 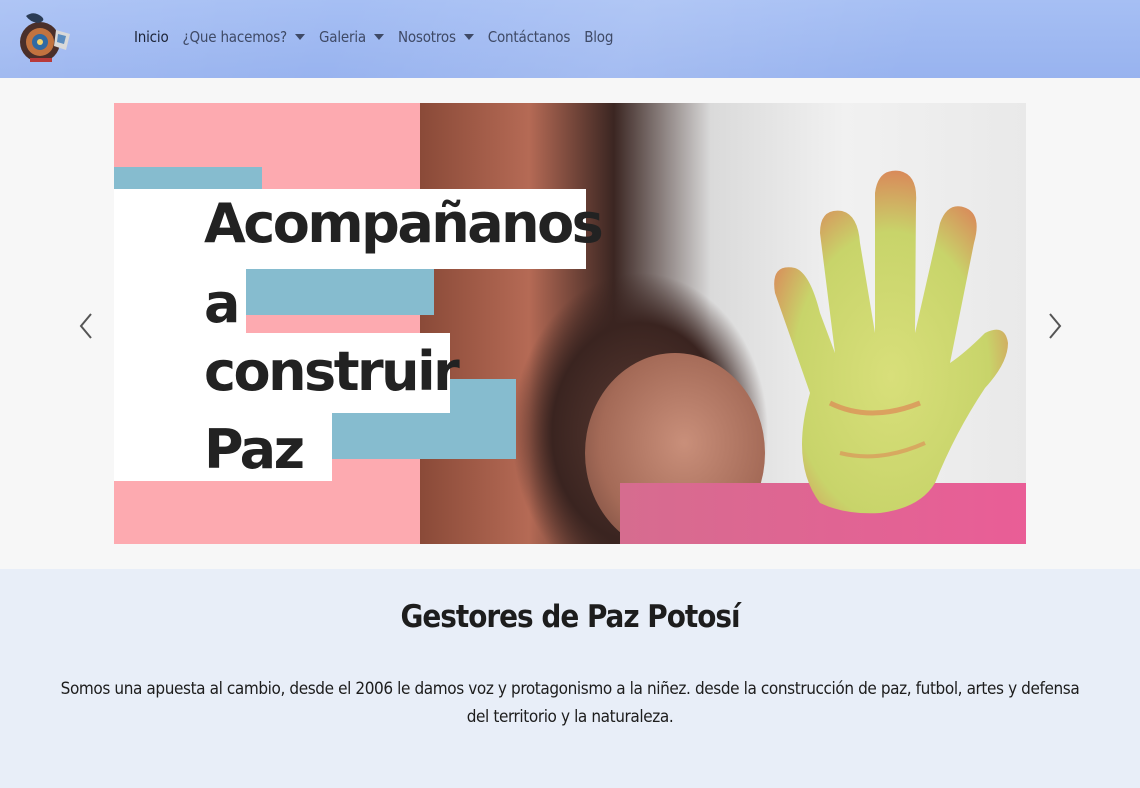 I want to click on nav-item-blog: Blog, so click(x=598, y=37).